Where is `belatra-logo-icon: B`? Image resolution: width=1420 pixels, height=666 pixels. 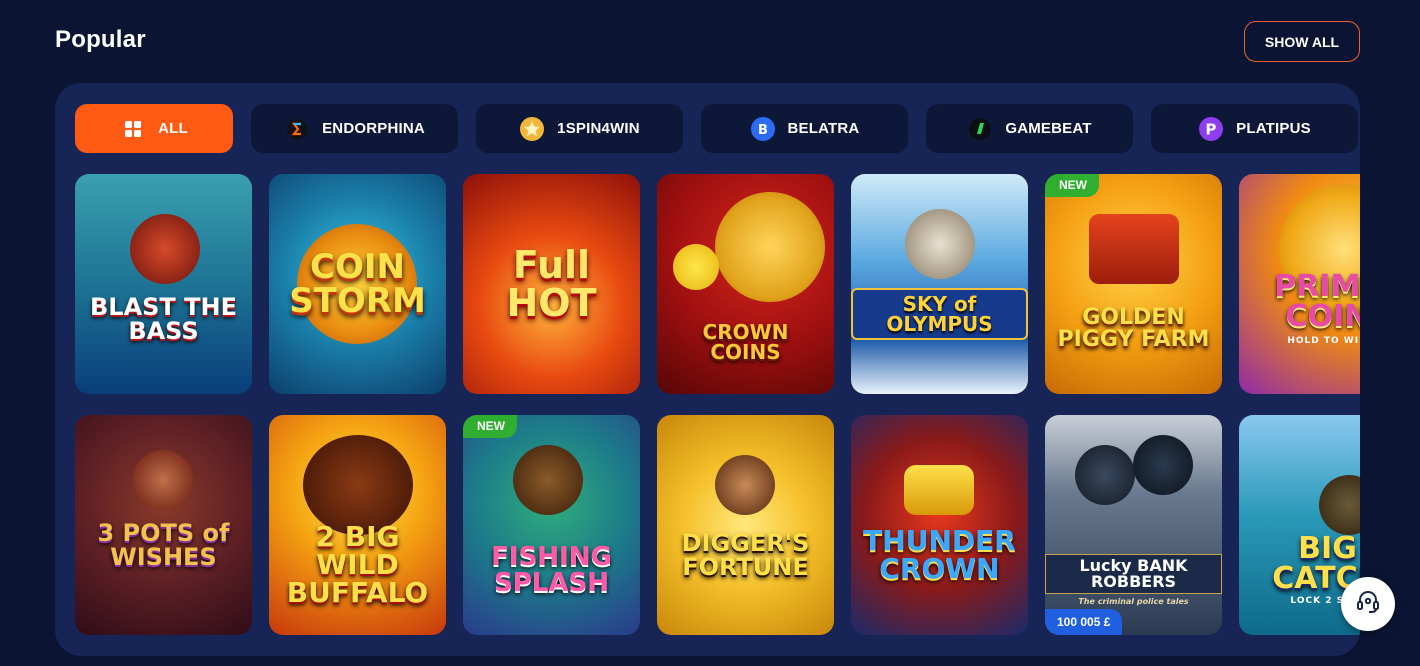
belatra-logo-icon: B is located at coordinates (763, 129).